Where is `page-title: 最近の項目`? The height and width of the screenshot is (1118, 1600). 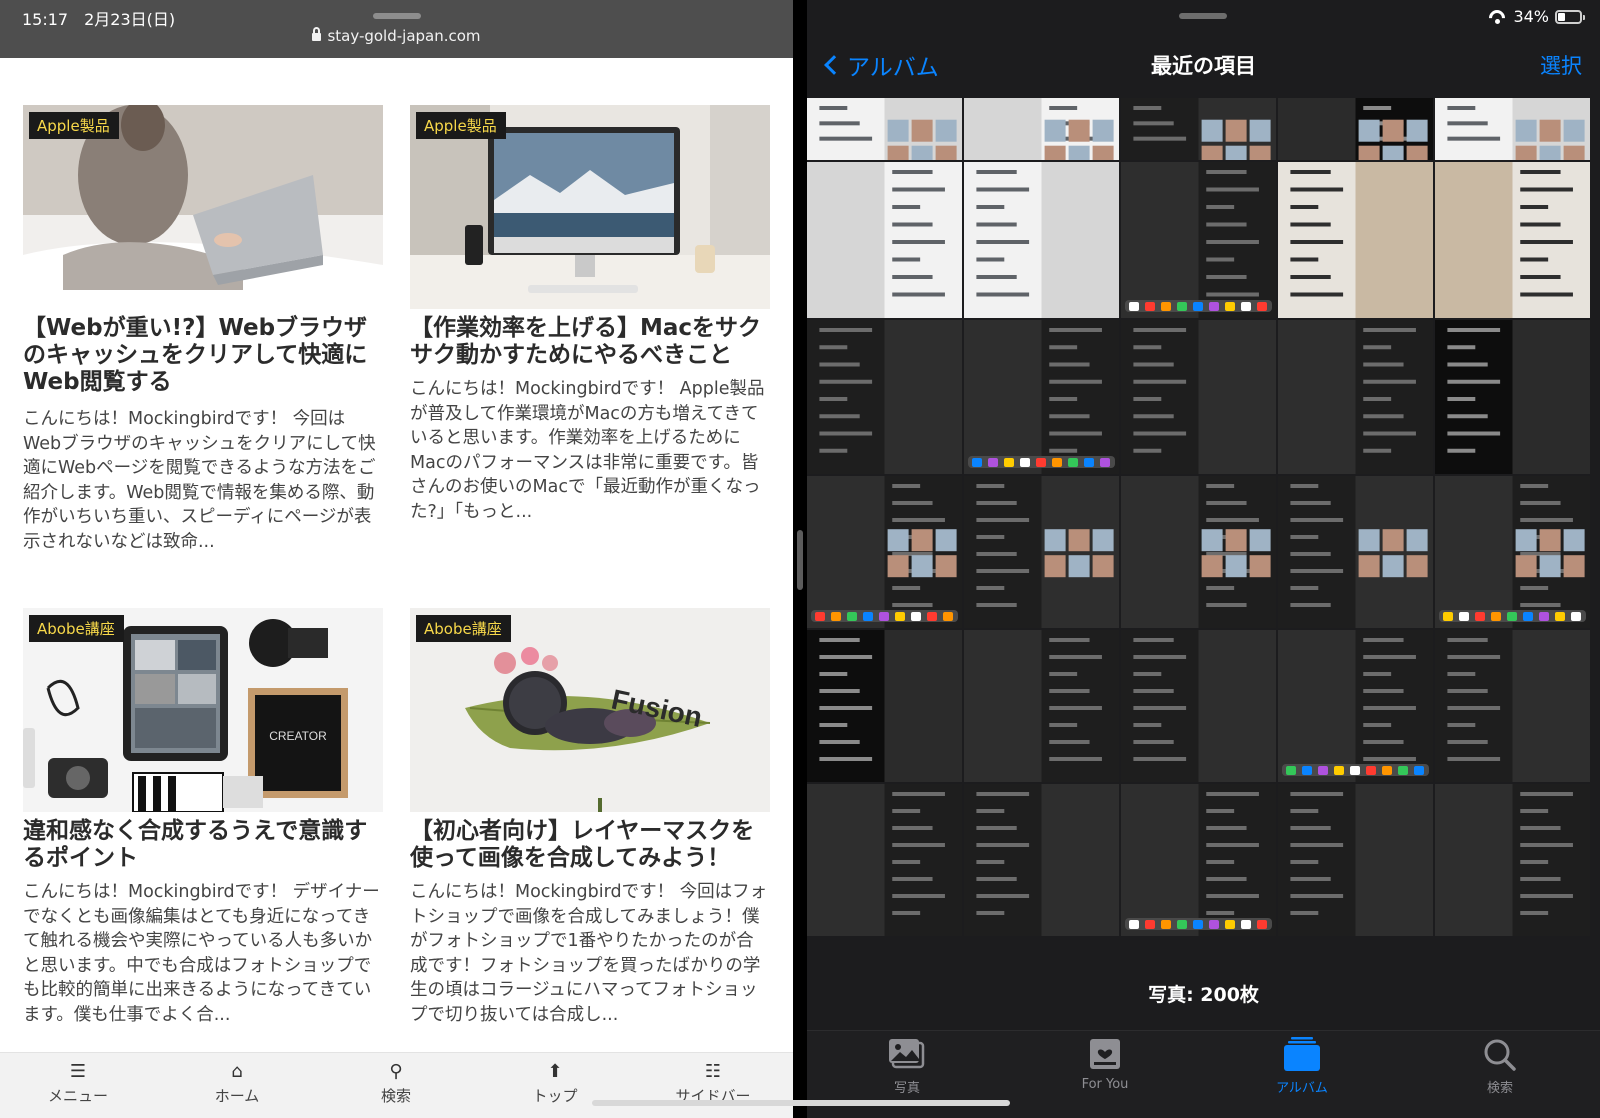 page-title: 最近の項目 is located at coordinates (1203, 66).